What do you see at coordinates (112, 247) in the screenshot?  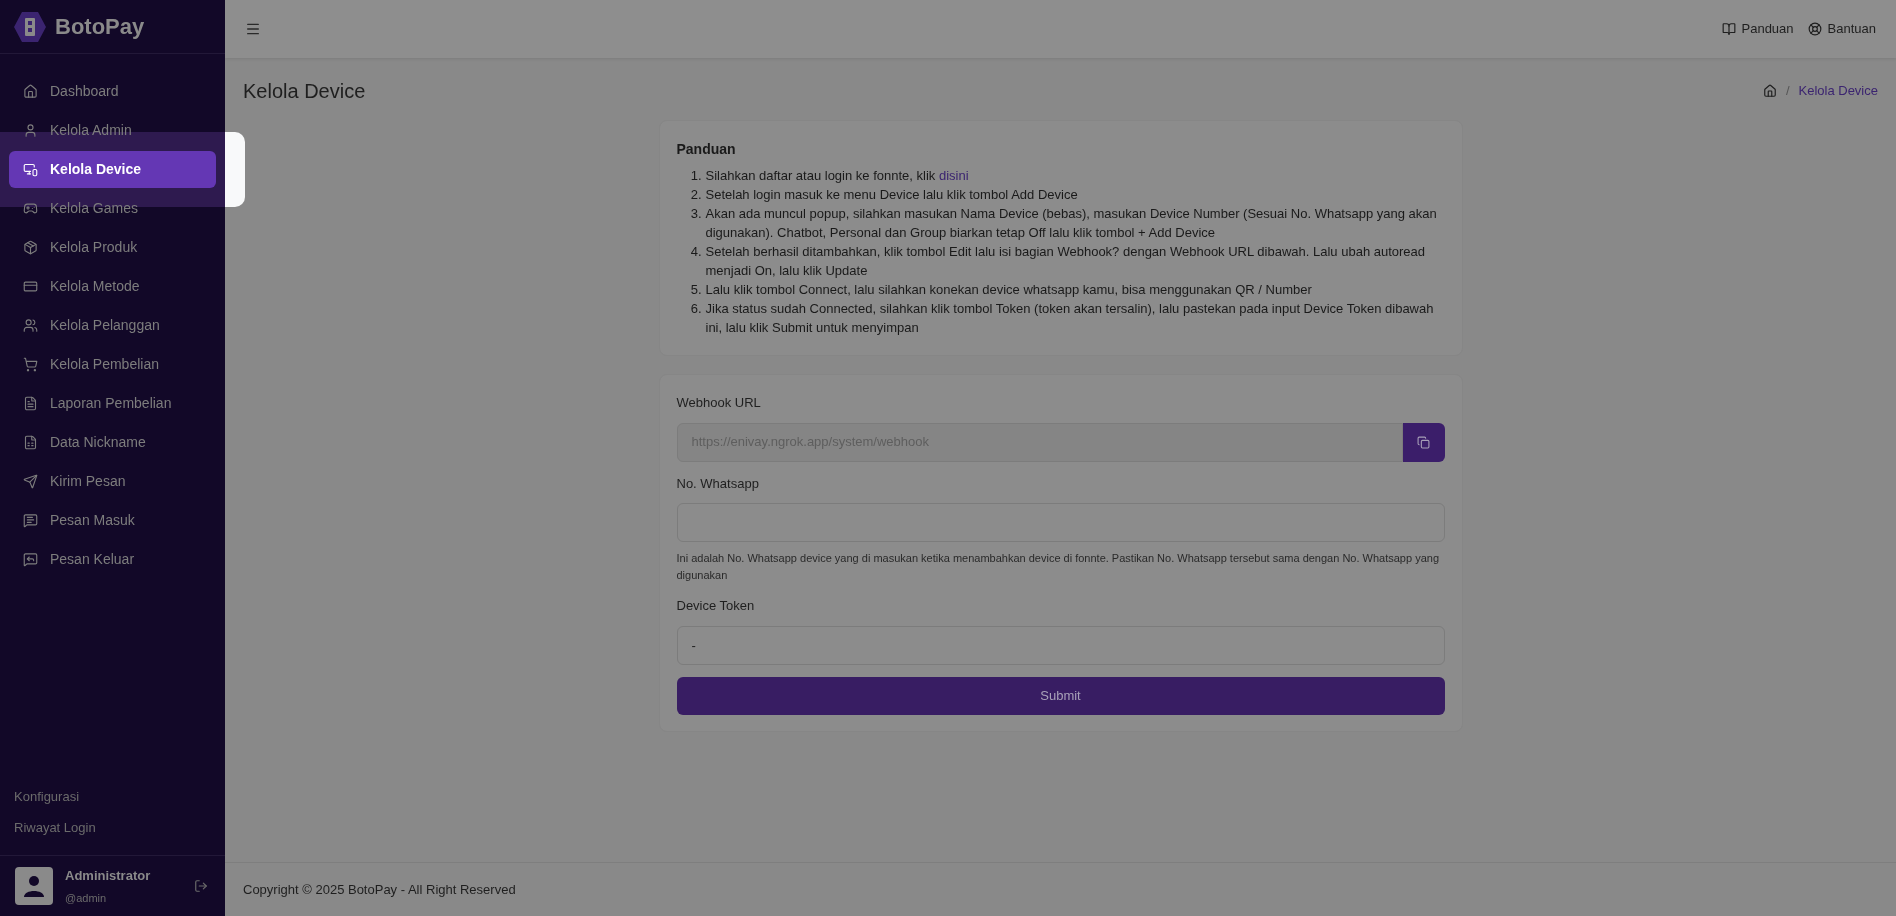 I see `sidebar-item: Kelola Produk` at bounding box center [112, 247].